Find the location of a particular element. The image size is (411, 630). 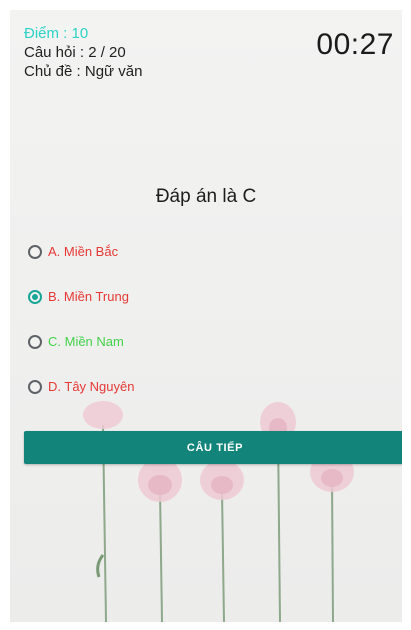

option-b-label: B. Miền Trung is located at coordinates (88, 296).